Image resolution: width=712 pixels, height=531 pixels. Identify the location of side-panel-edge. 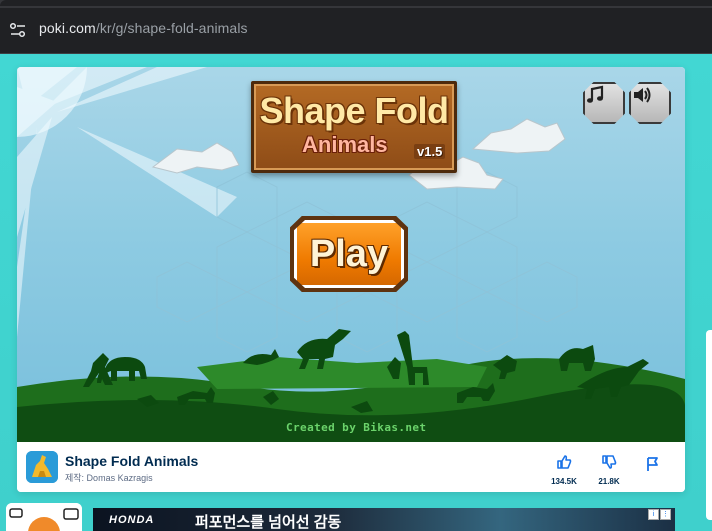
(709, 425).